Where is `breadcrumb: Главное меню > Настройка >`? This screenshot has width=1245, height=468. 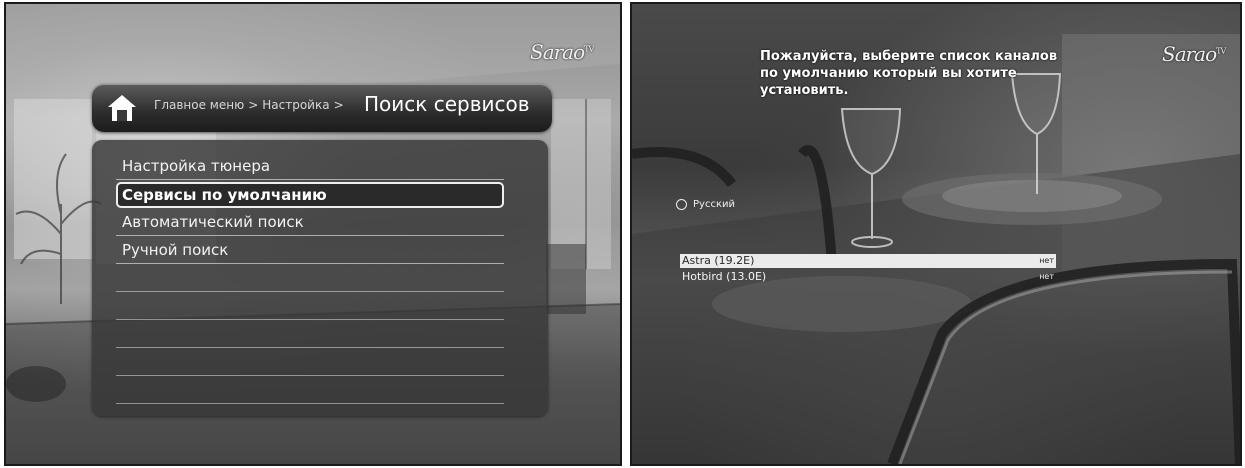
breadcrumb: Главное меню > Настройка > is located at coordinates (251, 105).